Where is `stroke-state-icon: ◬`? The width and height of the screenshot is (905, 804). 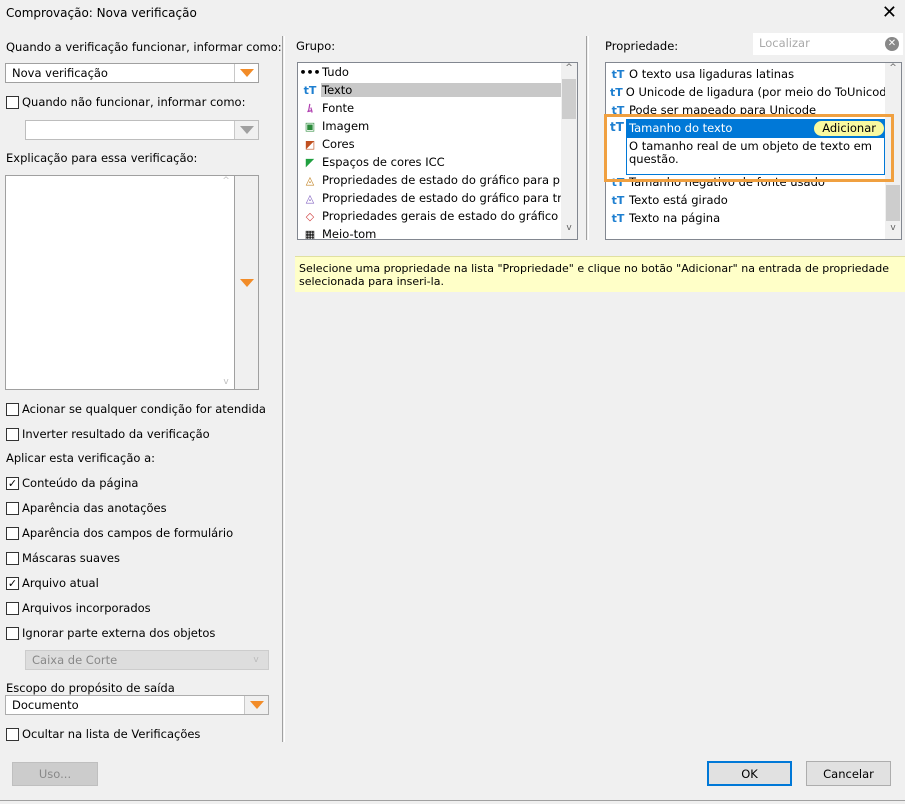
stroke-state-icon: ◬ is located at coordinates (310, 198).